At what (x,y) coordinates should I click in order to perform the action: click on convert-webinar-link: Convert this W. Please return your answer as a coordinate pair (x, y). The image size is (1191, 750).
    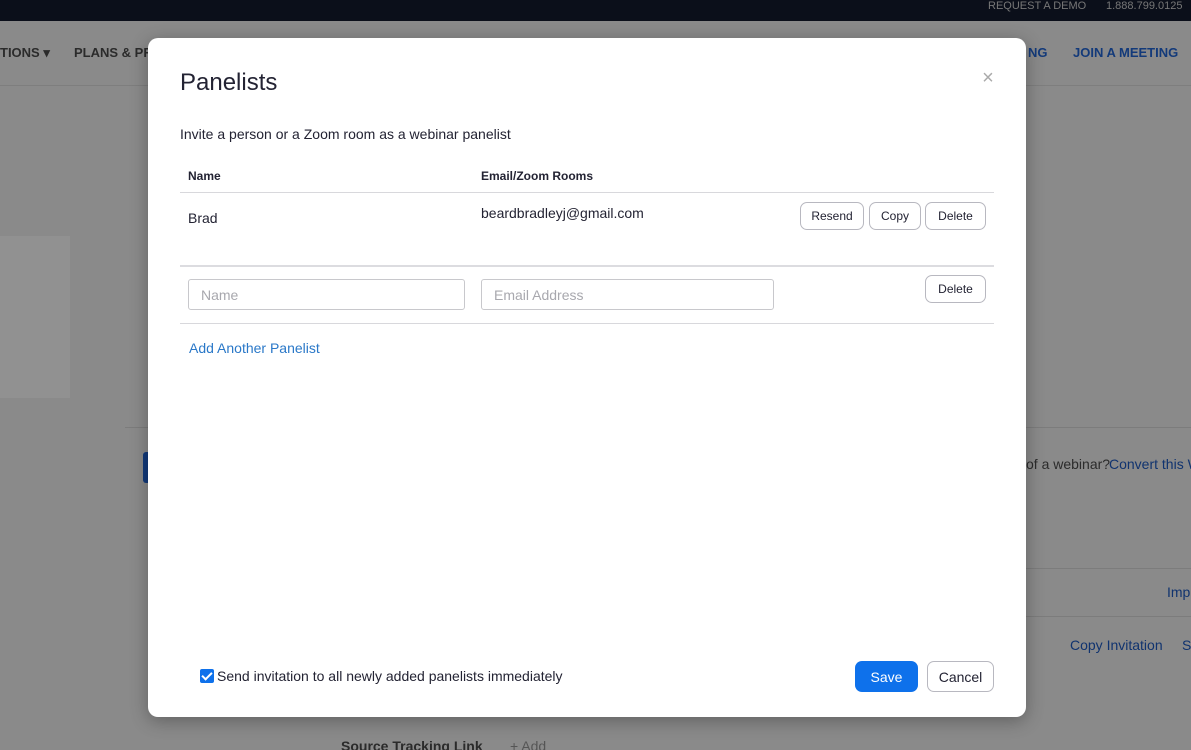
    Looking at the image, I should click on (1150, 464).